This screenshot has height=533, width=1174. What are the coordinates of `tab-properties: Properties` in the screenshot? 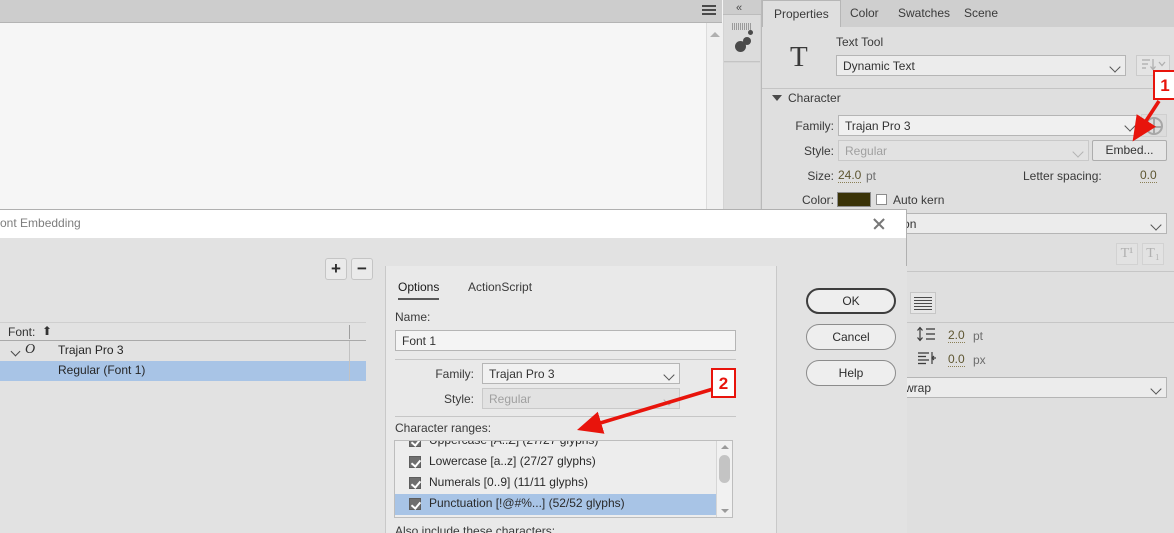 It's located at (801, 14).